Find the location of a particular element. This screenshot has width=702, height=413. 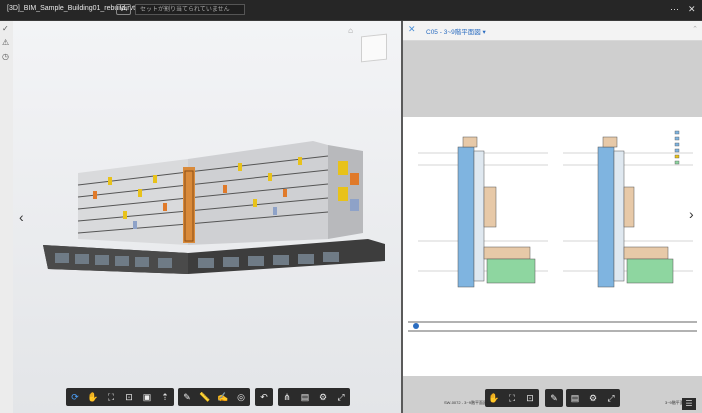

navigation-toolbar: ⟳ ✋ ⛶ ⊡ ▣ ⇡ is located at coordinates (120, 397).